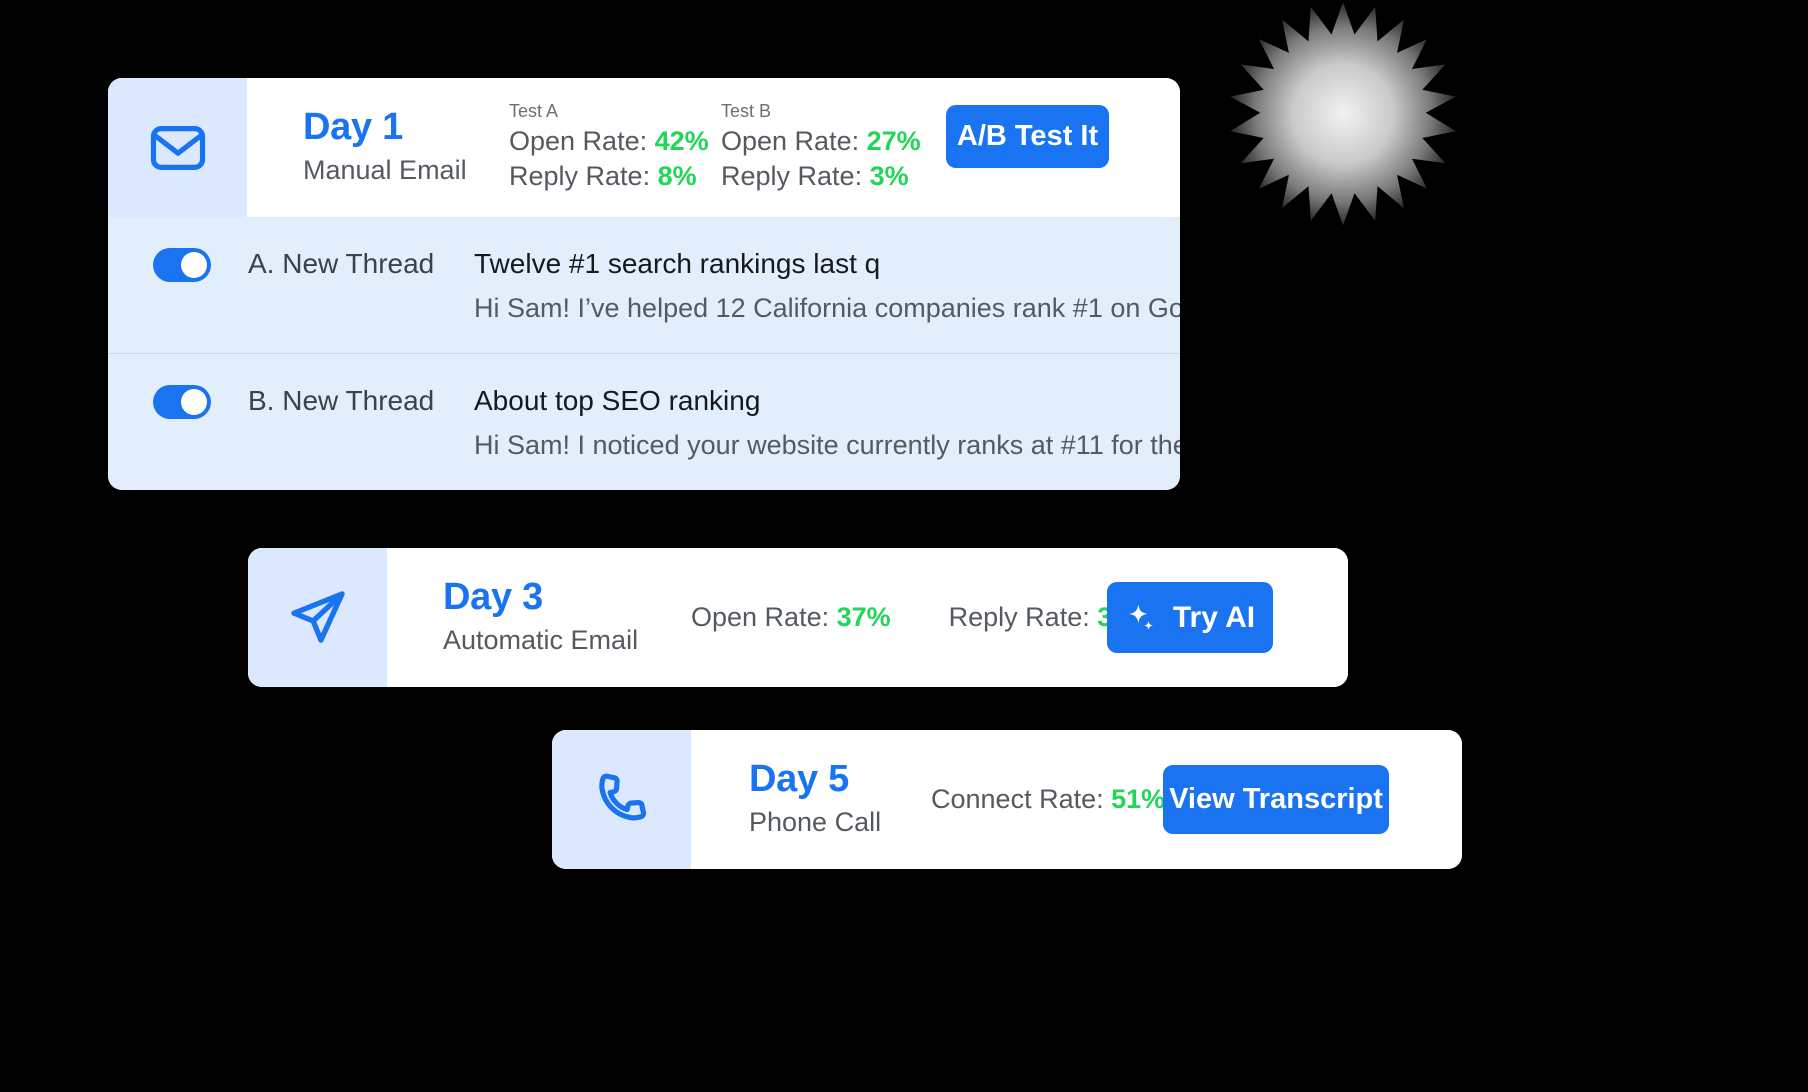 Image resolution: width=1808 pixels, height=1092 pixels. What do you see at coordinates (677, 176) in the screenshot?
I see `test-a-reply-rate-value: 8%` at bounding box center [677, 176].